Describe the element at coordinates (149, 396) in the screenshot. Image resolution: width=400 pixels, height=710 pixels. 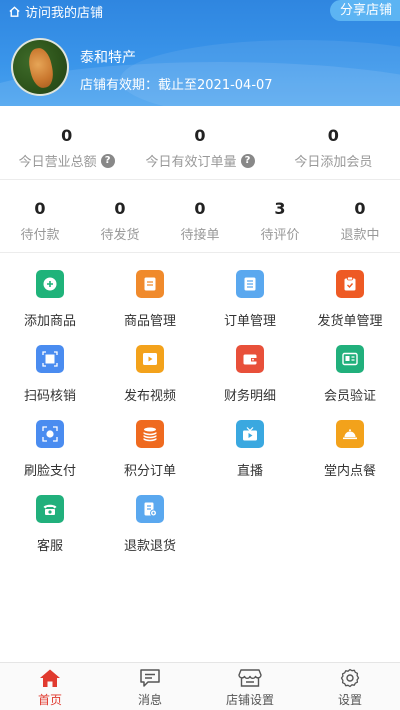
I see `function-label: 发布视频` at that location.